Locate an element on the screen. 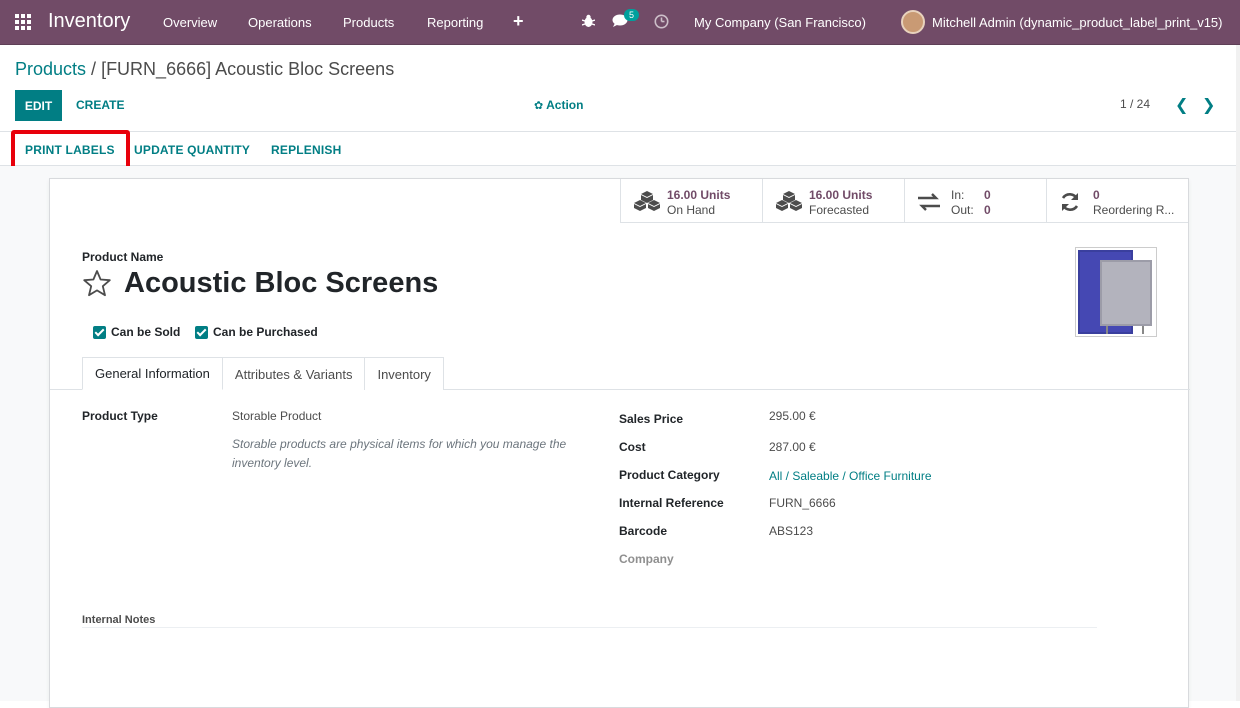 The height and width of the screenshot is (708, 1240). edit-button: EDIT is located at coordinates (38, 105).